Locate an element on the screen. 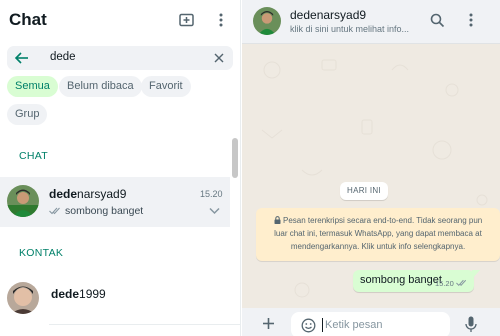  page-title: Chat is located at coordinates (28, 19).